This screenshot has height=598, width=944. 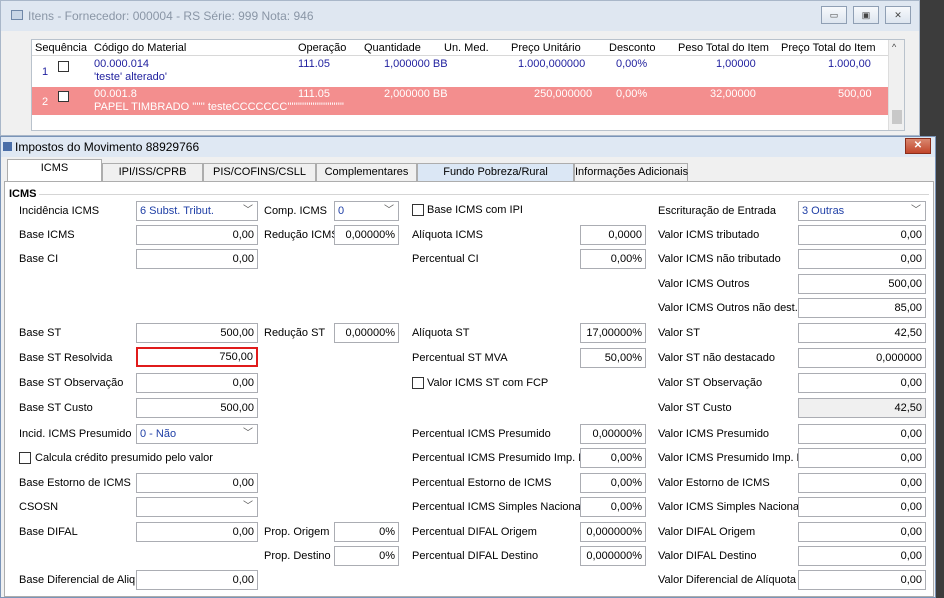 I want to click on base-st-resolvida-field: 750,00, so click(x=197, y=357).